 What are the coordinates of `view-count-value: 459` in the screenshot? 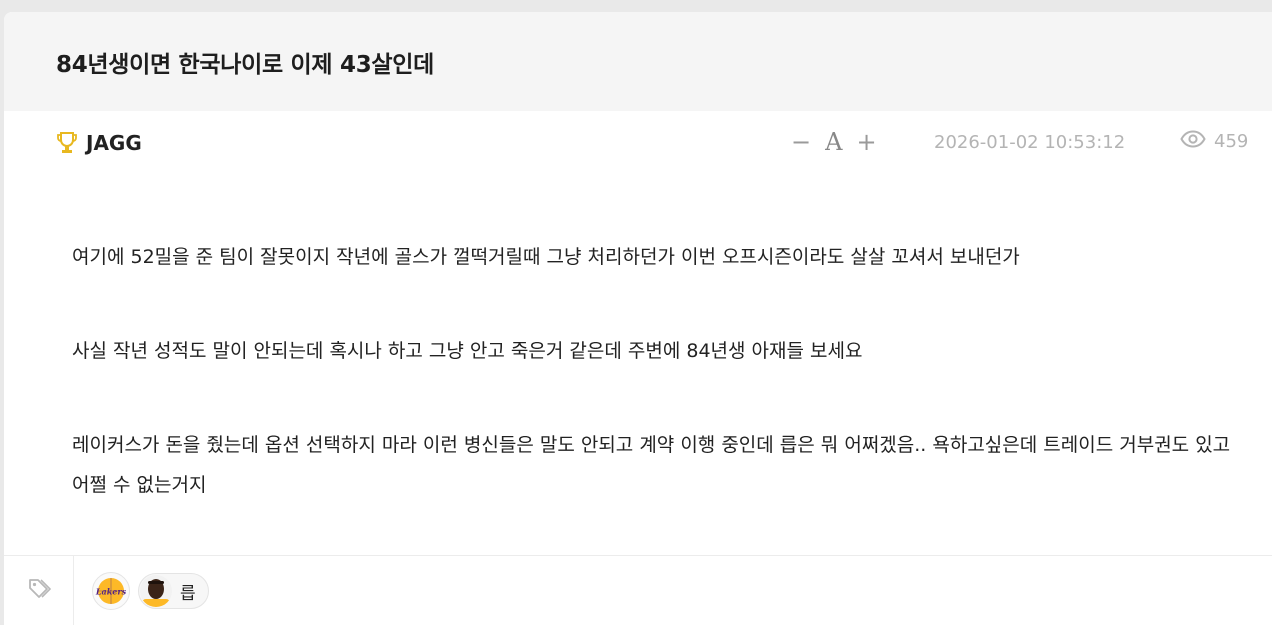 It's located at (1231, 141).